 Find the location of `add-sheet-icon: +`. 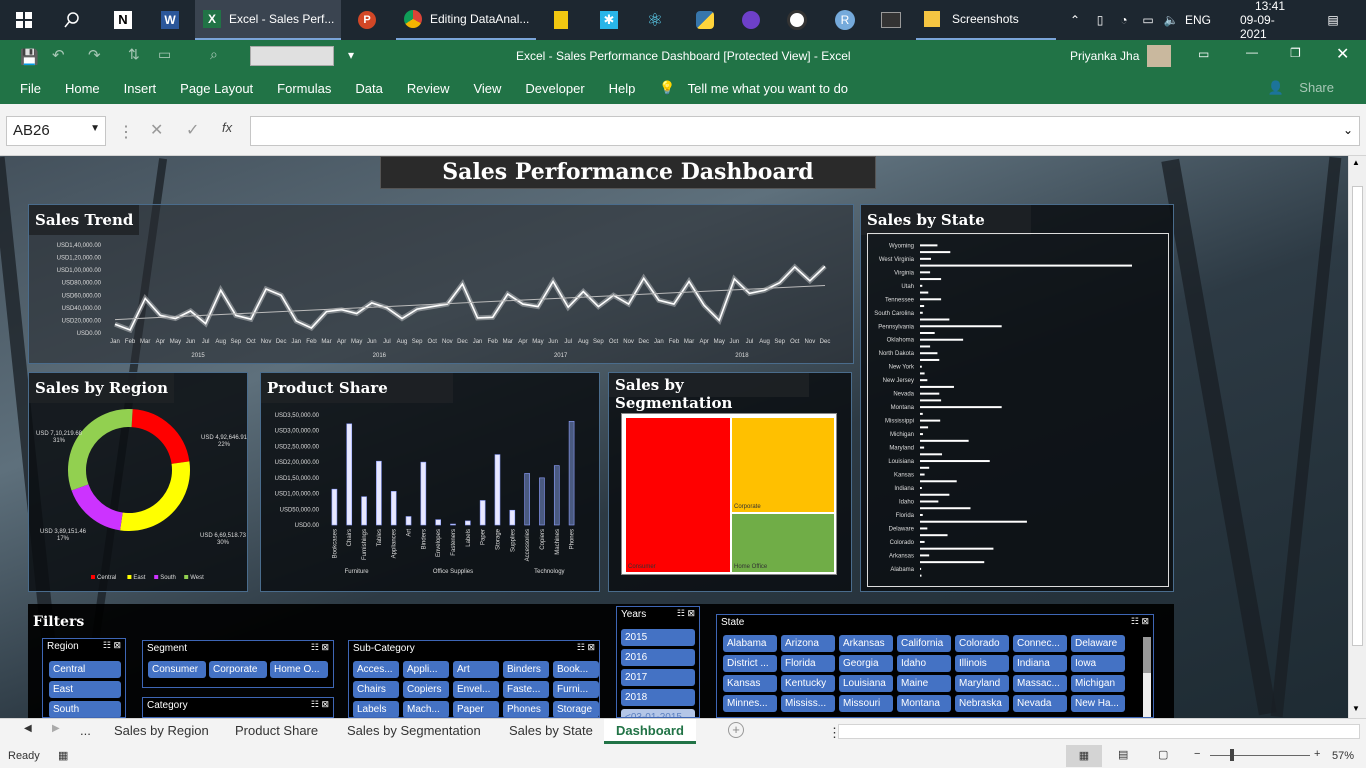

add-sheet-icon: + is located at coordinates (736, 730).